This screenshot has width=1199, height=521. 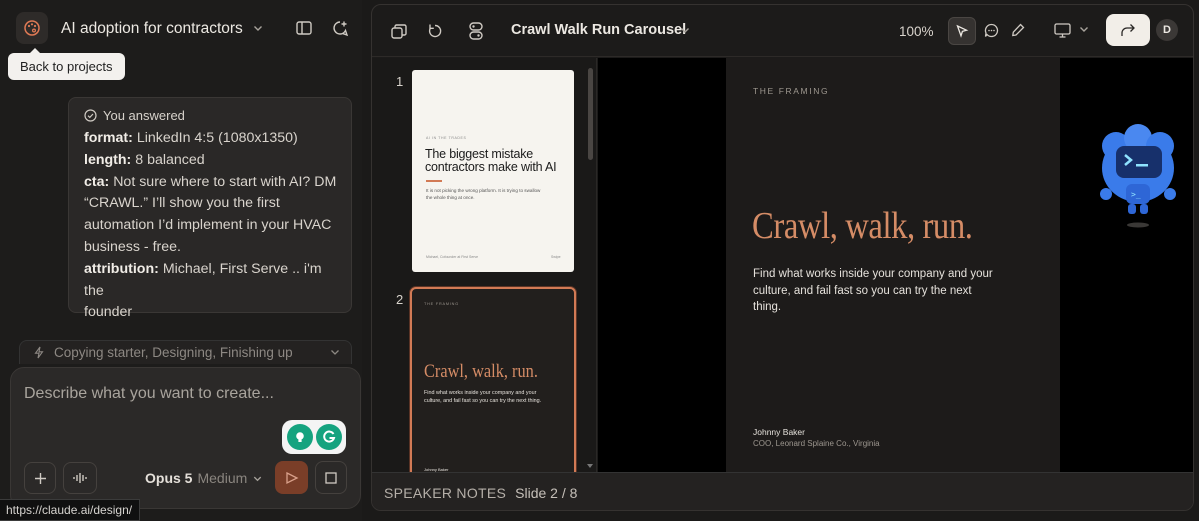 What do you see at coordinates (791, 91) in the screenshot?
I see `slide-eyebrow: THE FRAMING` at bounding box center [791, 91].